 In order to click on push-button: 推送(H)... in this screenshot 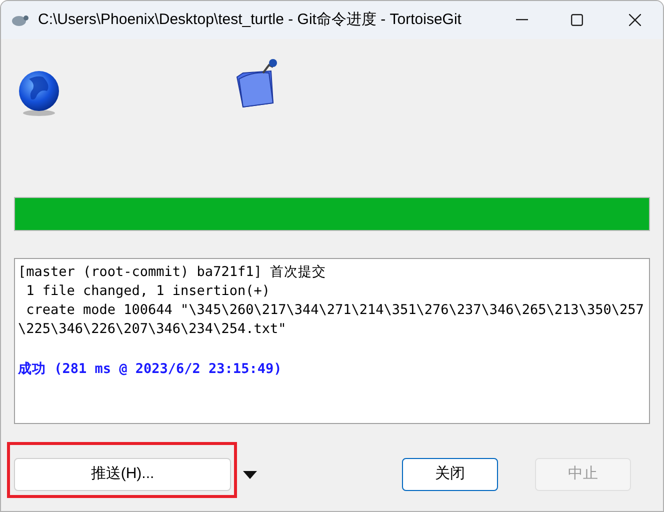, I will do `click(122, 474)`.